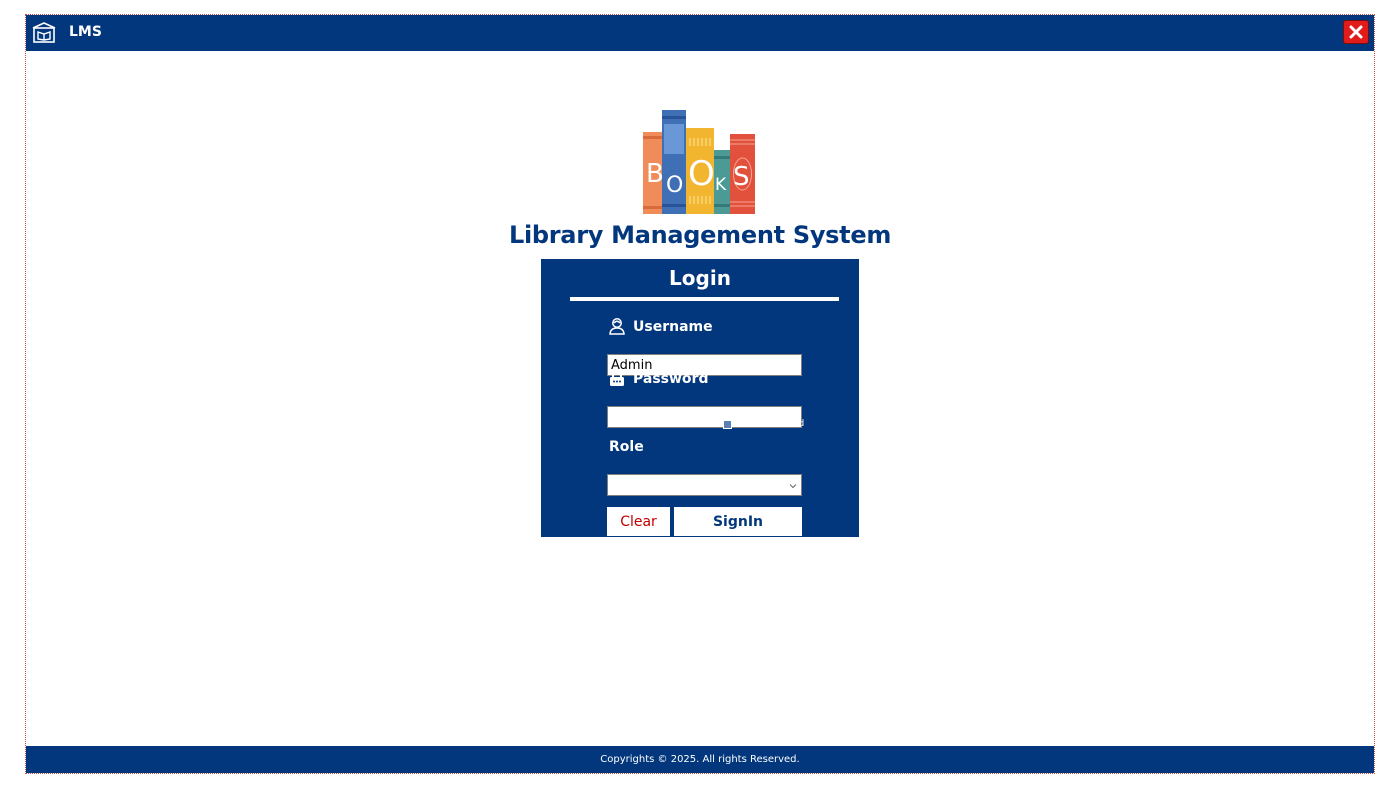 This screenshot has width=1400, height=788. I want to click on app-title: LMS, so click(85, 32).